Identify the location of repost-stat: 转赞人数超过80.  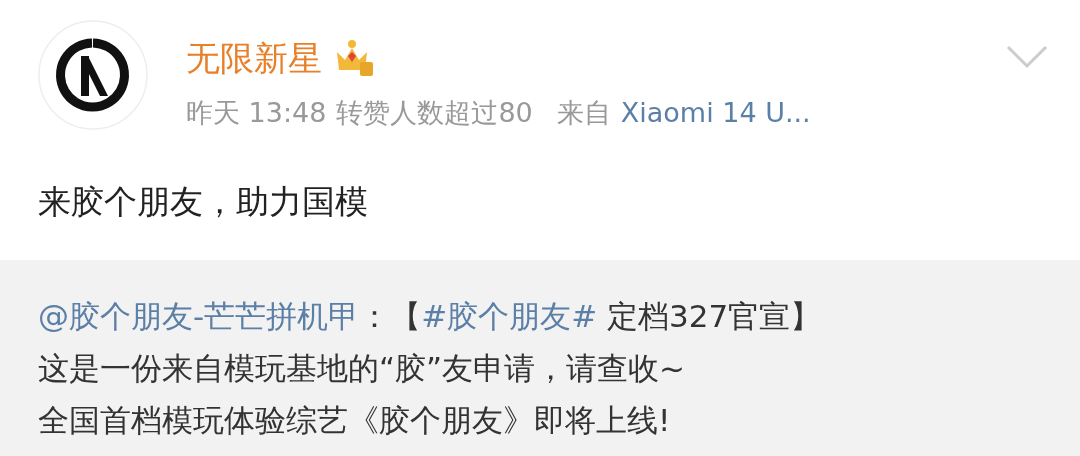
(434, 113).